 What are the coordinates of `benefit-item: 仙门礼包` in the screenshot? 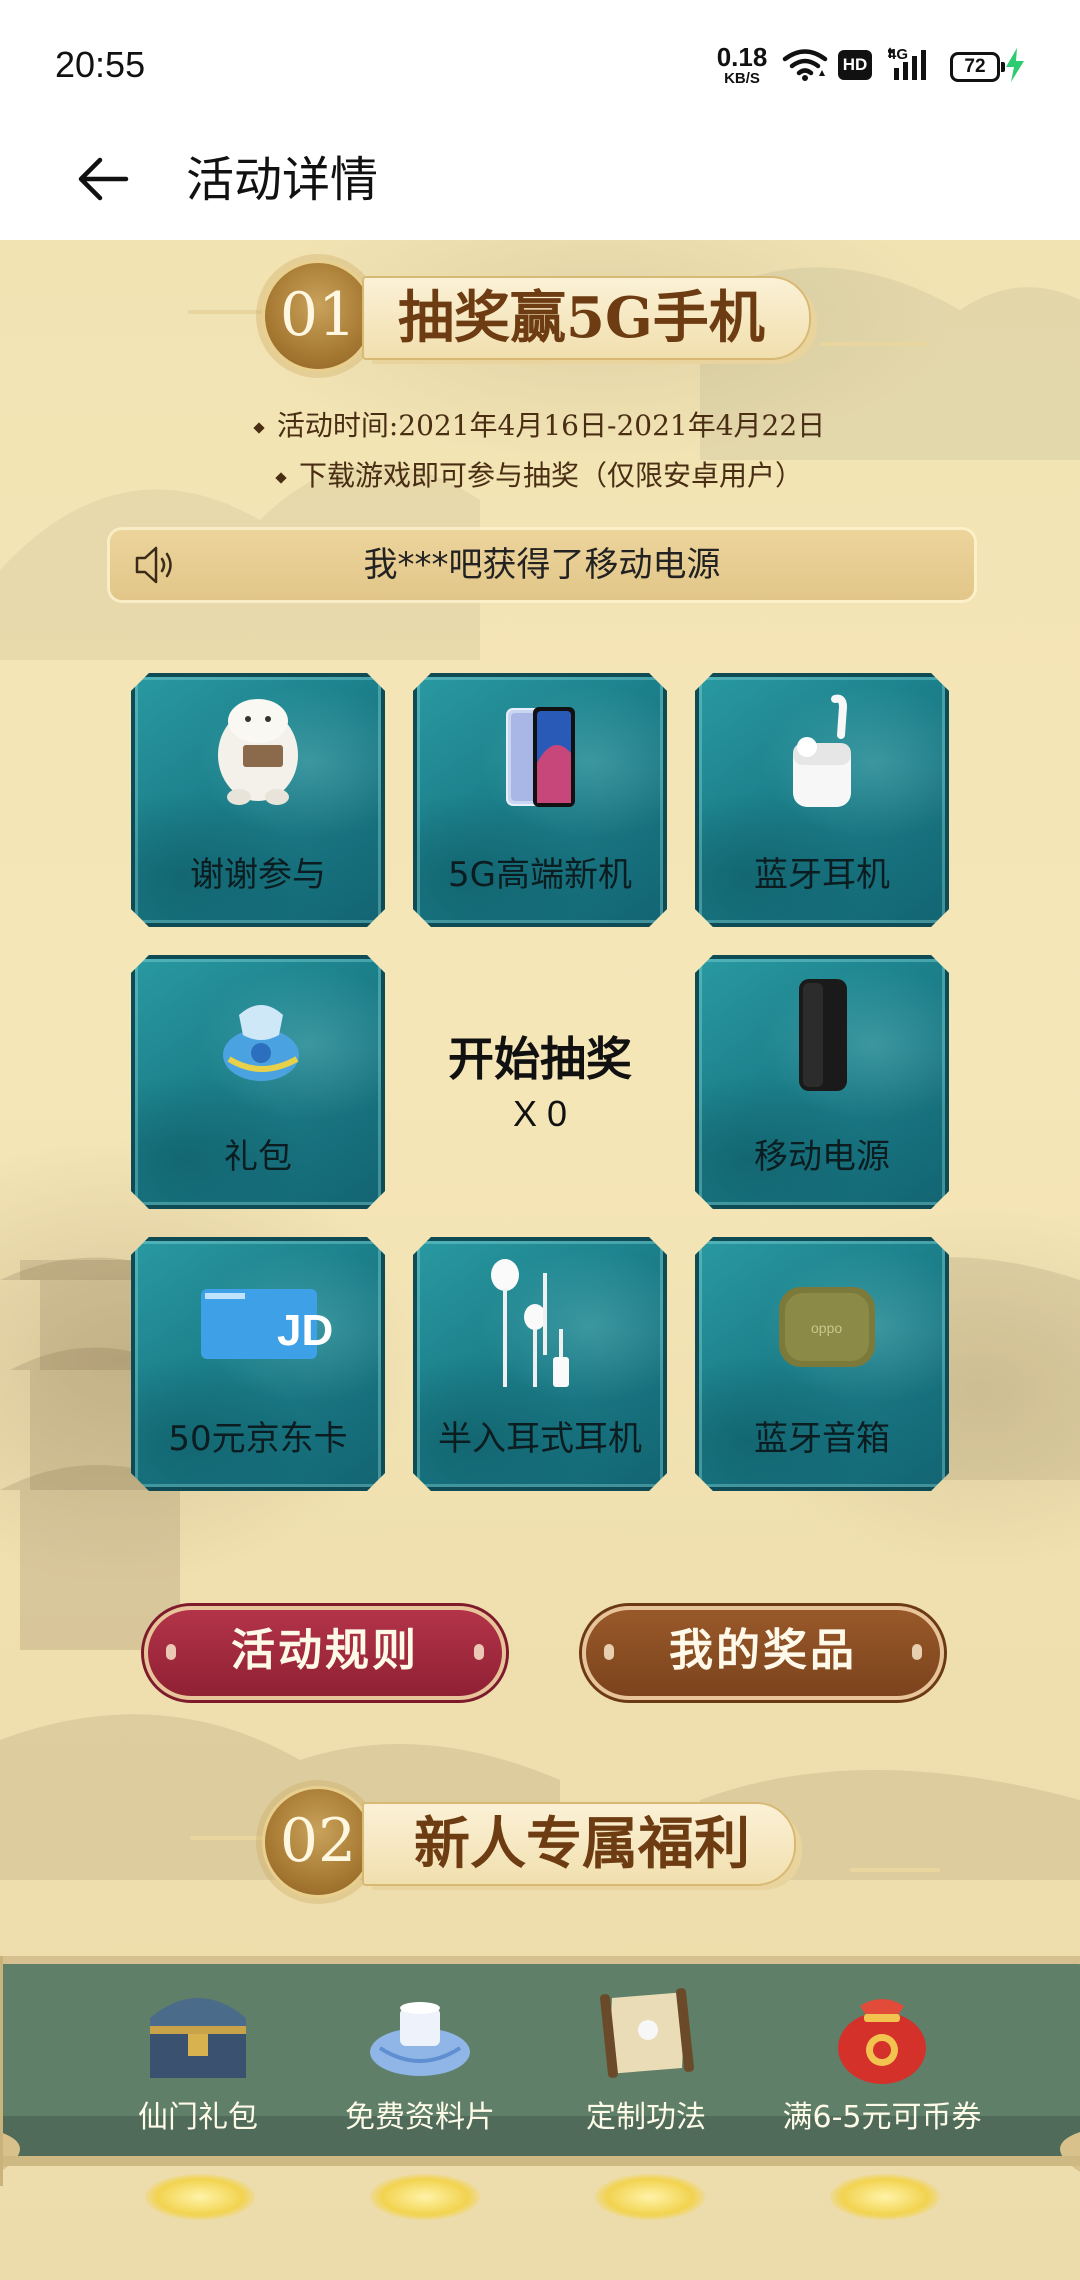 It's located at (198, 2058).